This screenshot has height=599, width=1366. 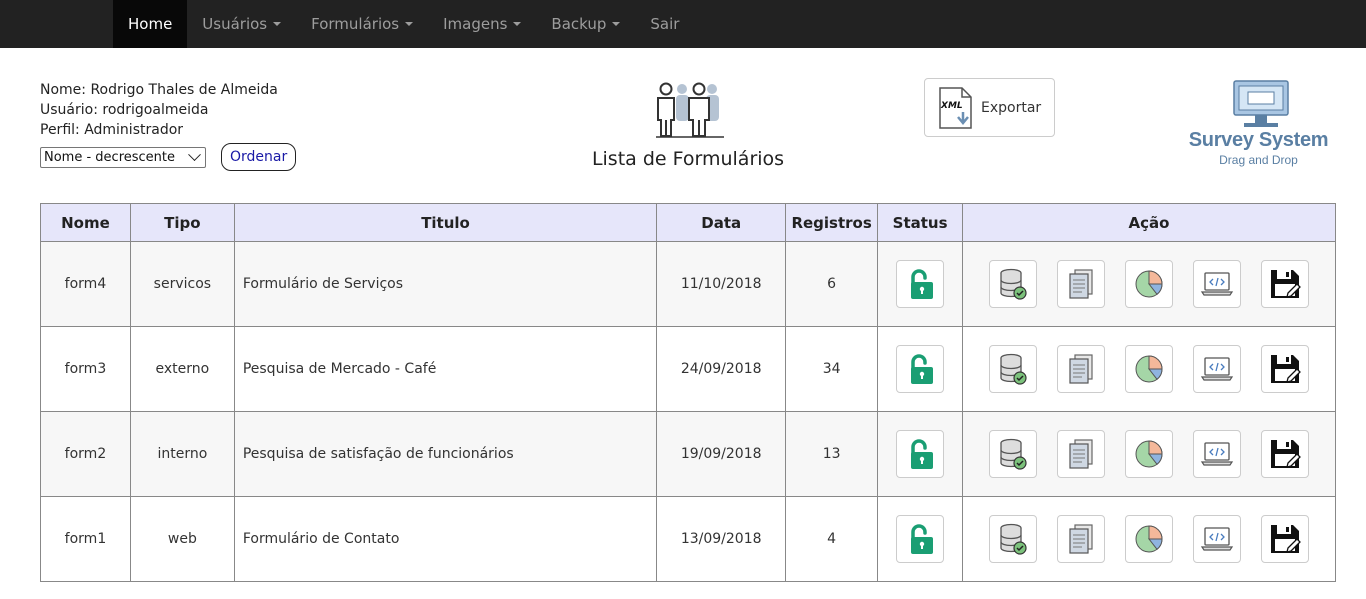 What do you see at coordinates (445, 539) in the screenshot?
I see `cell-titulo: Formulário de Contato` at bounding box center [445, 539].